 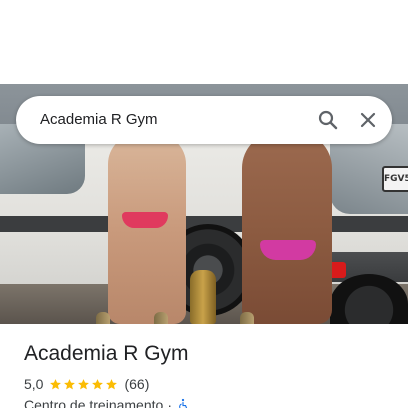 What do you see at coordinates (147, 229) in the screenshot?
I see `photo-person-left` at bounding box center [147, 229].